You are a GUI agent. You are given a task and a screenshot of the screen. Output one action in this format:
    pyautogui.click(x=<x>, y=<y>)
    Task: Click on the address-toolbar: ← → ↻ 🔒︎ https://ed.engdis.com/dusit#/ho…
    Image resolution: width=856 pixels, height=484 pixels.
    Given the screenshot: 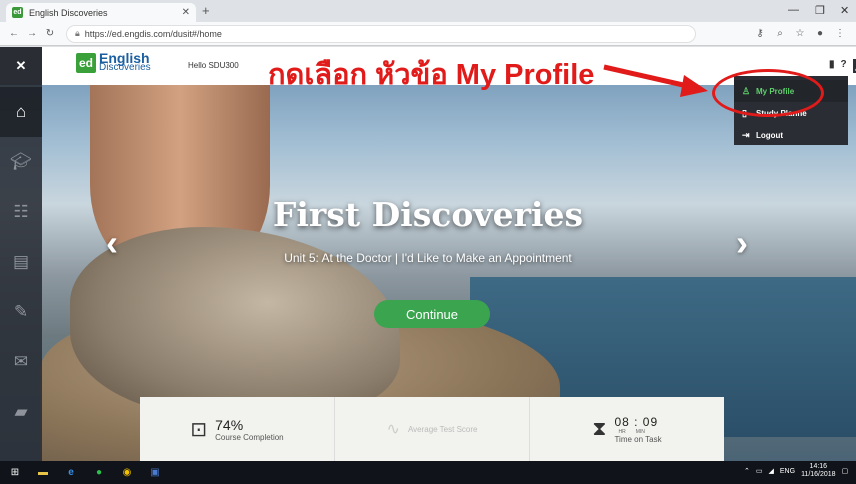 What is the action you would take?
    pyautogui.click(x=428, y=34)
    